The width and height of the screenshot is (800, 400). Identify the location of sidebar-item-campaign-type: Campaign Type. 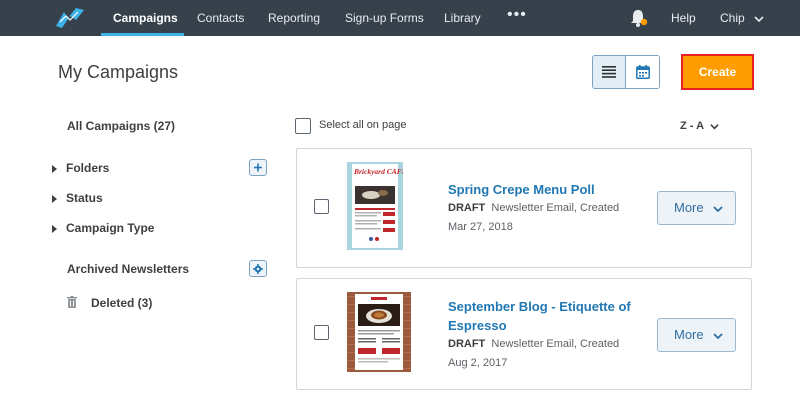
(103, 228).